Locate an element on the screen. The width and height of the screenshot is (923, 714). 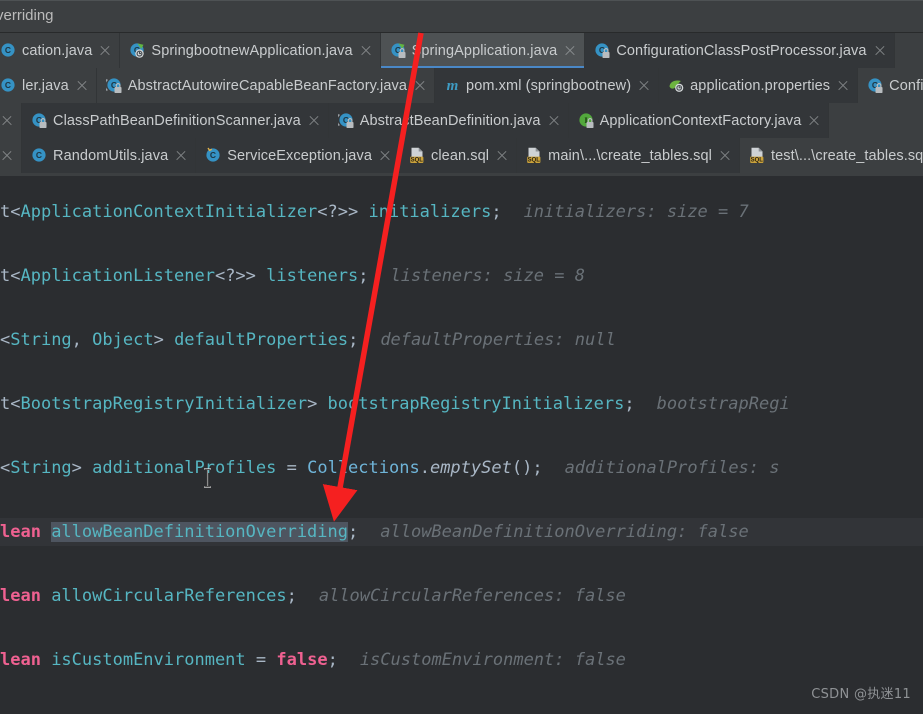
editor-tab-label: AbstractBeanDefinition.java is located at coordinates (450, 120).